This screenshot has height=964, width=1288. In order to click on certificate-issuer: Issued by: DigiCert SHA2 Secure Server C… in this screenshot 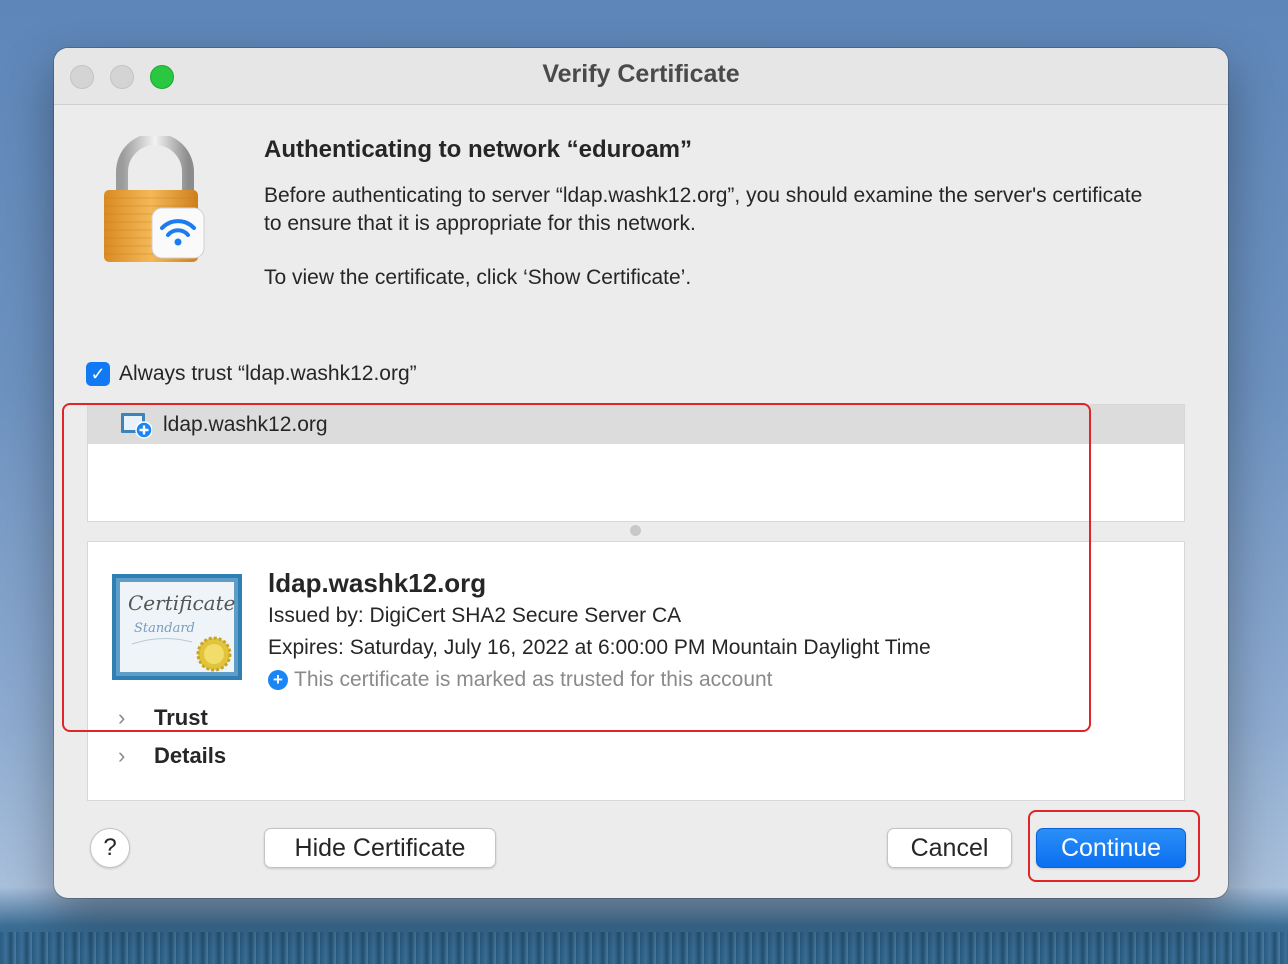, I will do `click(475, 615)`.